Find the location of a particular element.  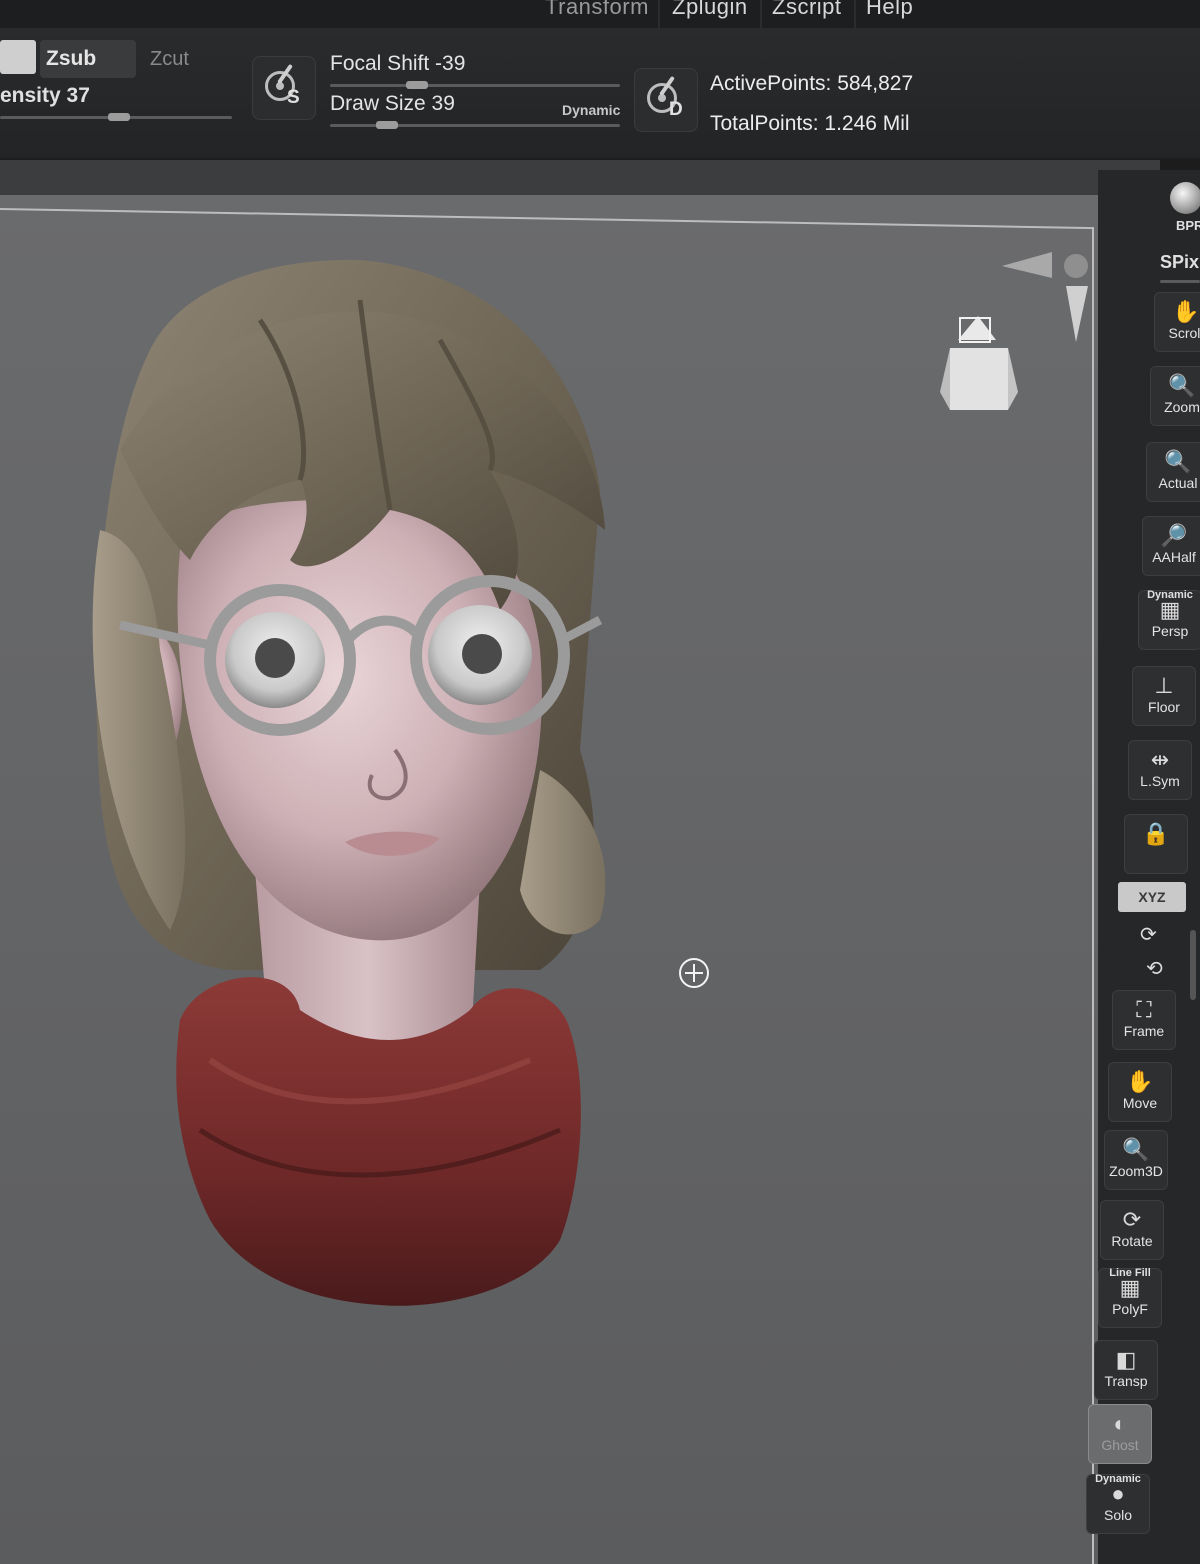

scroll-button: ✋ Scroll is located at coordinates (1177, 322).